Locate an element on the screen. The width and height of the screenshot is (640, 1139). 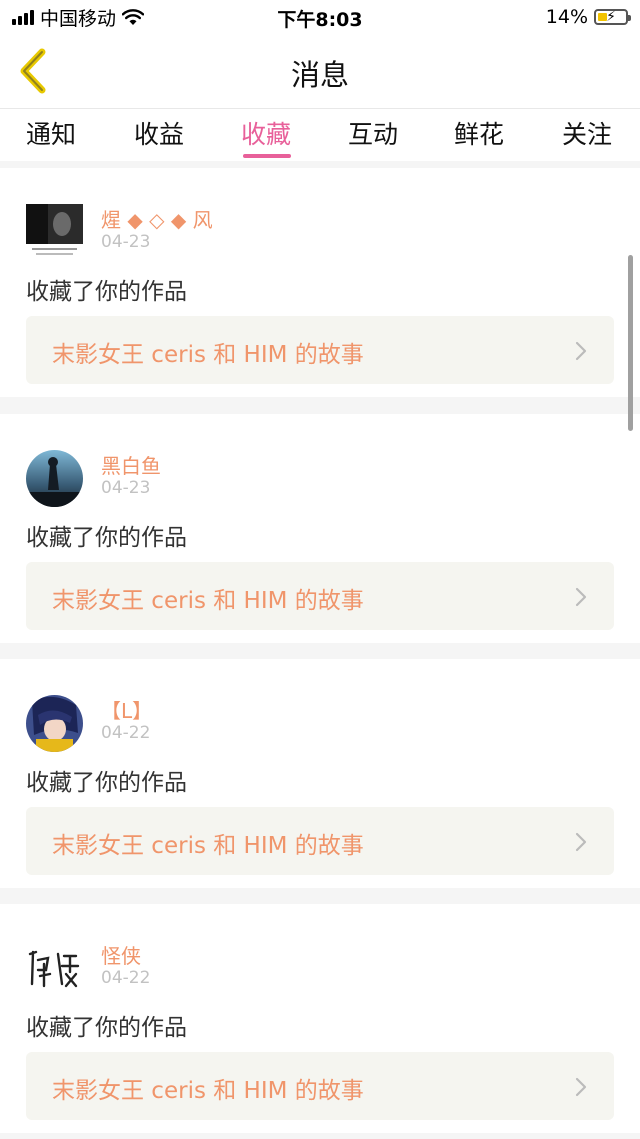
tab-notifications: 通知 is located at coordinates (51, 133).